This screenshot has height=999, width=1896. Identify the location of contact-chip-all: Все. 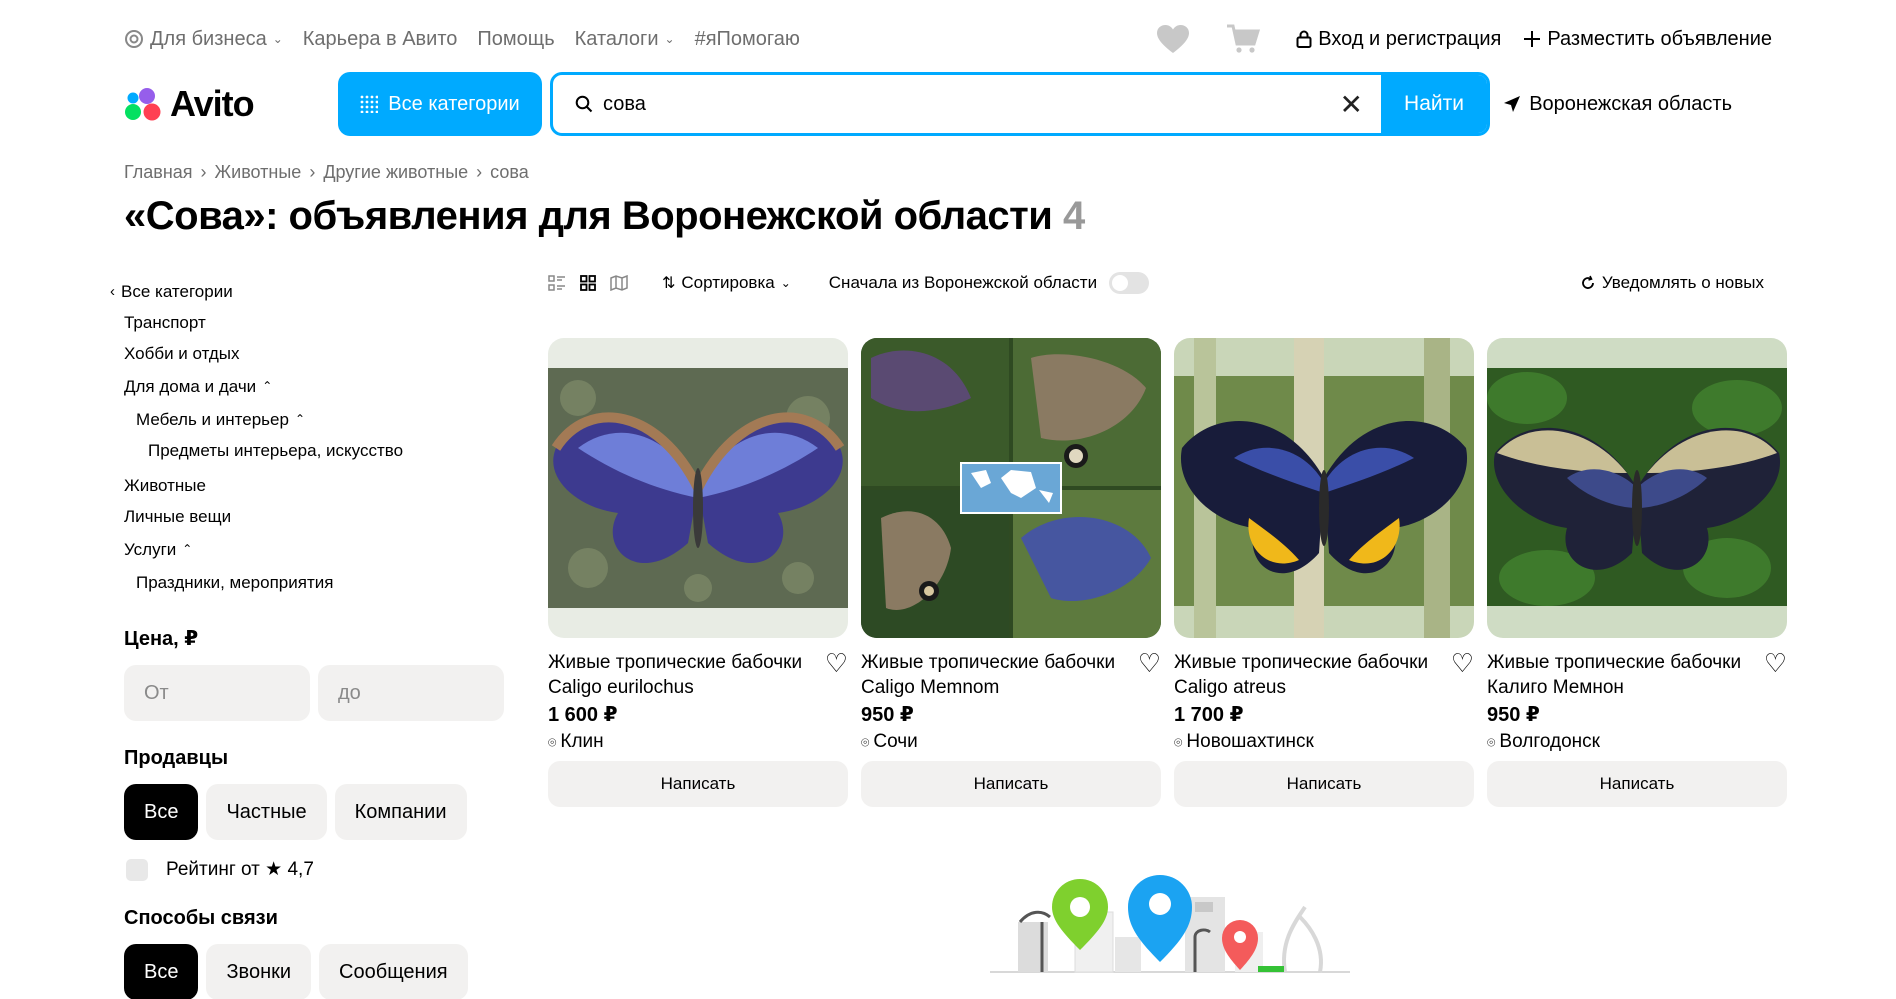
(161, 971).